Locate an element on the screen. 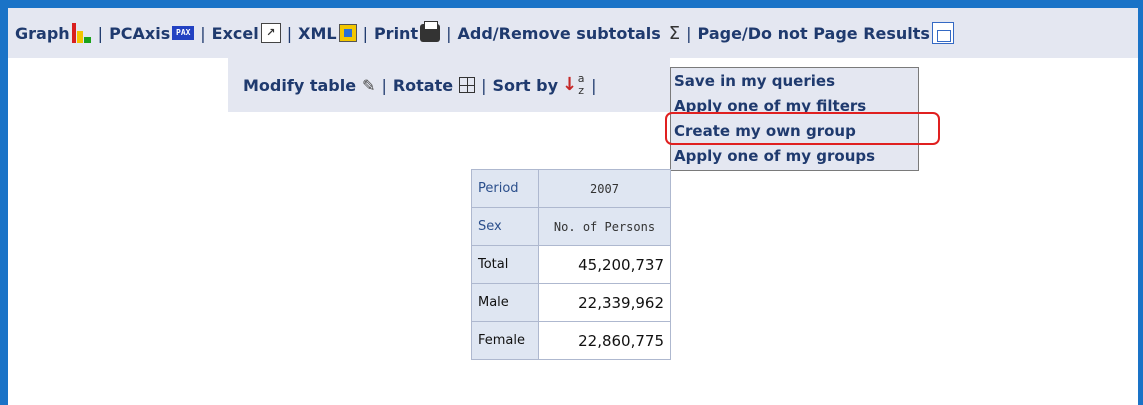 The width and height of the screenshot is (1143, 405). print-label: Print is located at coordinates (396, 33).